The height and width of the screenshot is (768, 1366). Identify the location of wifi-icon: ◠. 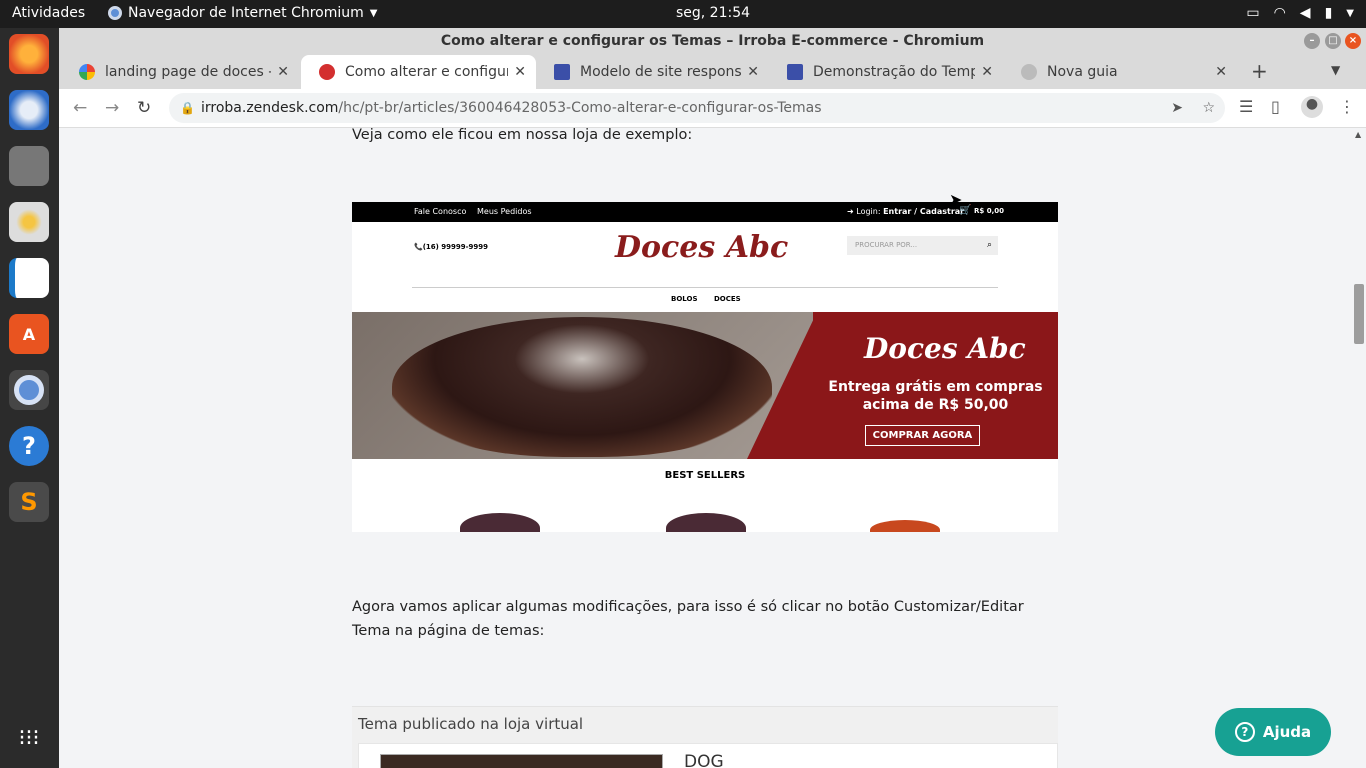
(1279, 13).